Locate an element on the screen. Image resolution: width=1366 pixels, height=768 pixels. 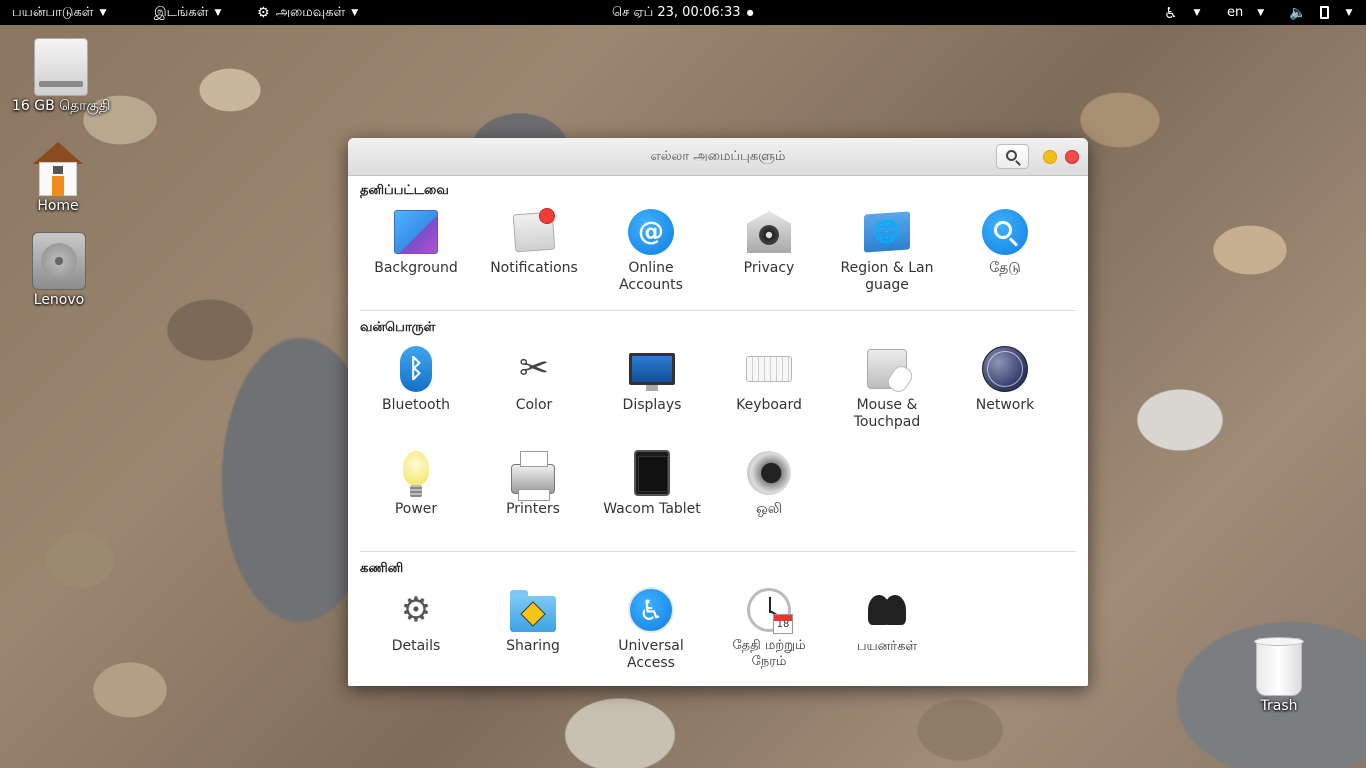
desktop-icon-trash: Trash is located at coordinates (1279, 675).